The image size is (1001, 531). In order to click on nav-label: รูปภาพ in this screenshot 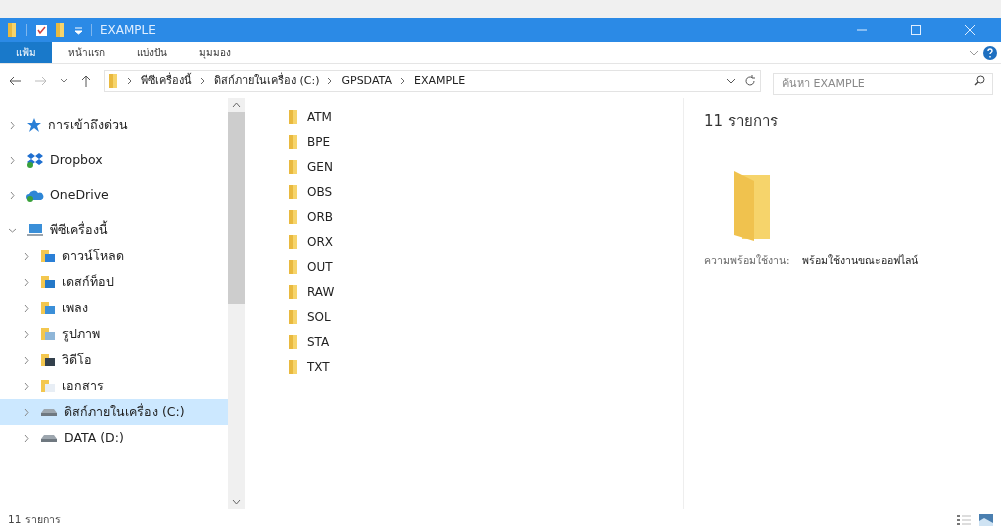, I will do `click(81, 334)`.